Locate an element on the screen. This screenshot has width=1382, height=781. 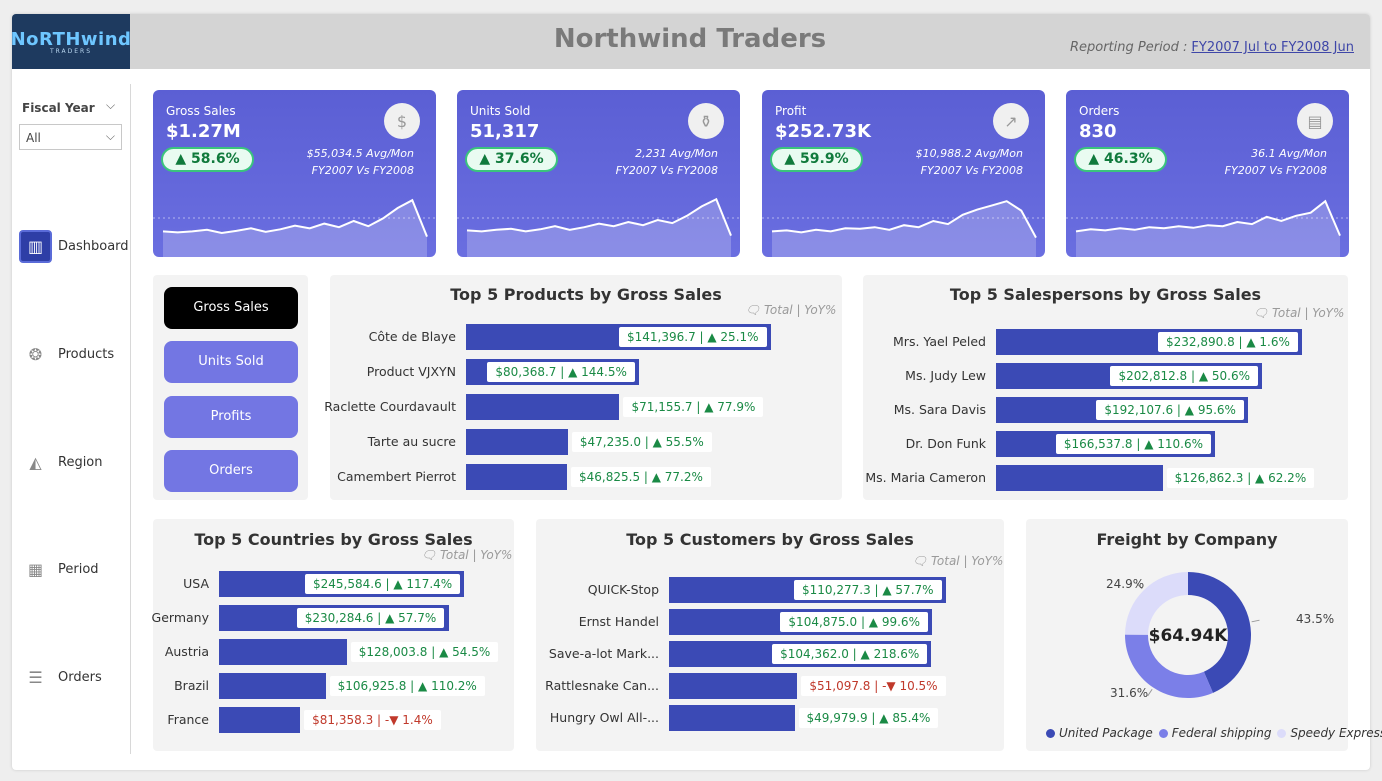
kpi-avg-text: 36.1 Avg/Mon is located at coordinates (1289, 153).